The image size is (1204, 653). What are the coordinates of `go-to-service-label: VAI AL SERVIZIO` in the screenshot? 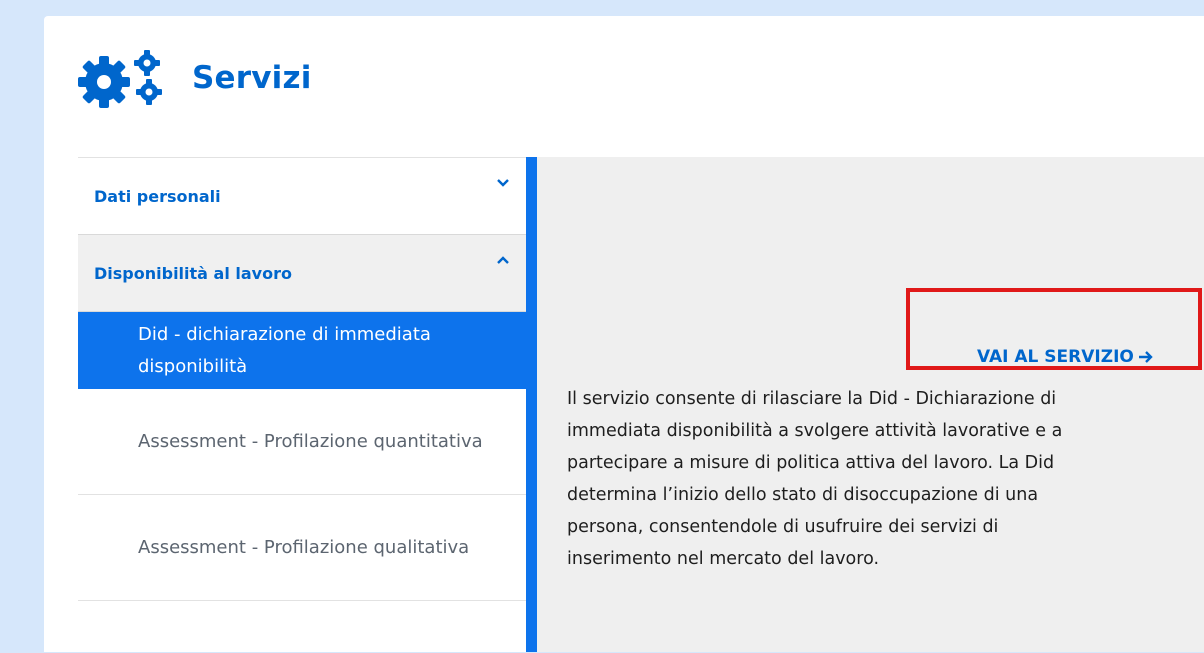 It's located at (1055, 357).